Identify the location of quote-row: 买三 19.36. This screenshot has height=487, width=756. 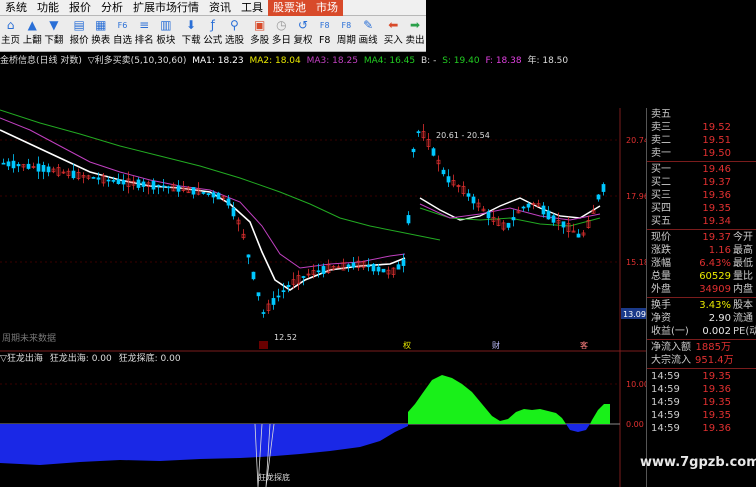
(701, 195).